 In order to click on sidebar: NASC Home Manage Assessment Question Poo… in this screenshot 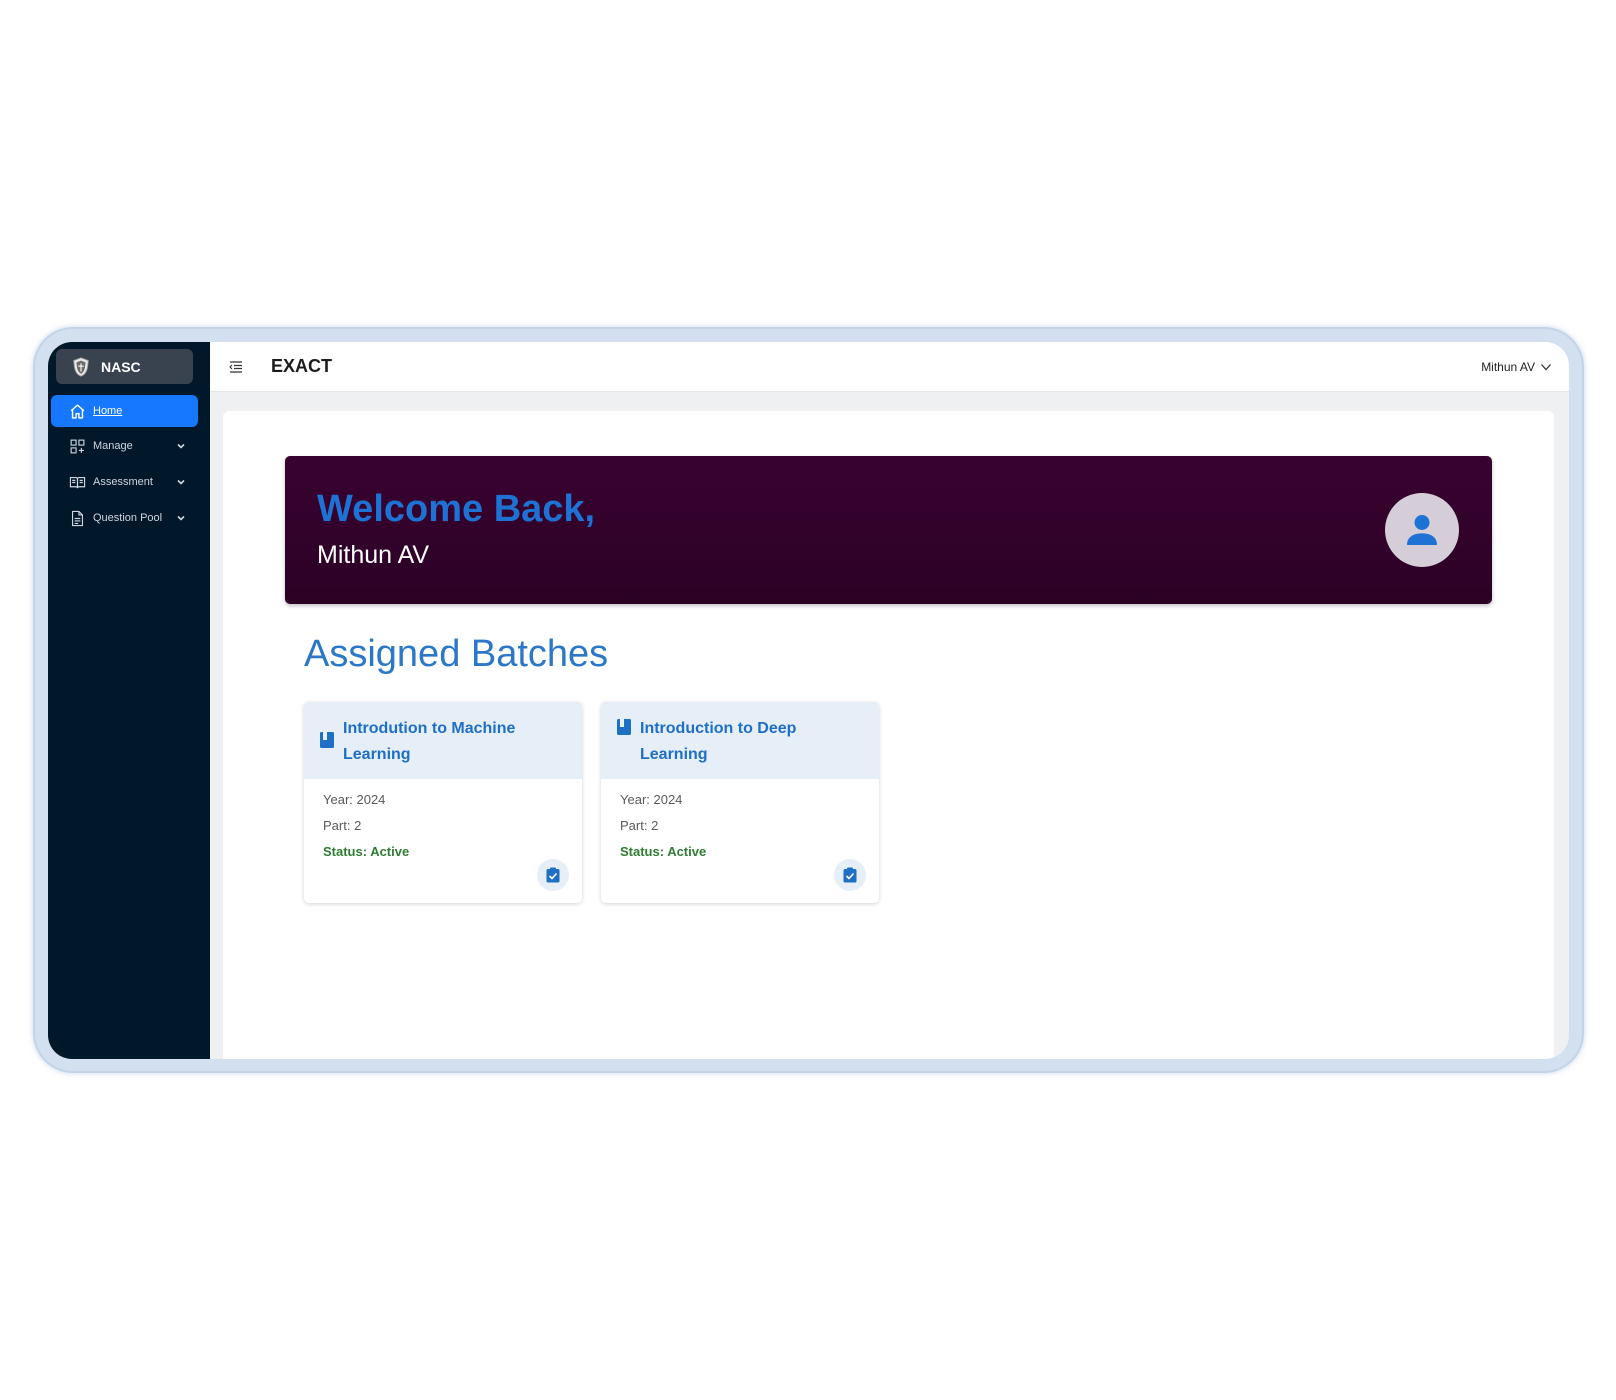, I will do `click(129, 700)`.